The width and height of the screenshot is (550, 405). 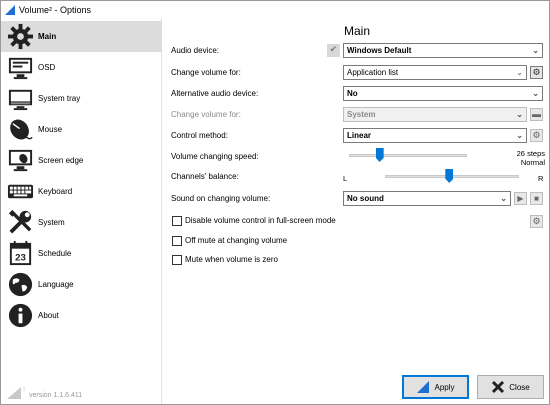 What do you see at coordinates (20, 191) in the screenshot?
I see `keyboard-icon` at bounding box center [20, 191].